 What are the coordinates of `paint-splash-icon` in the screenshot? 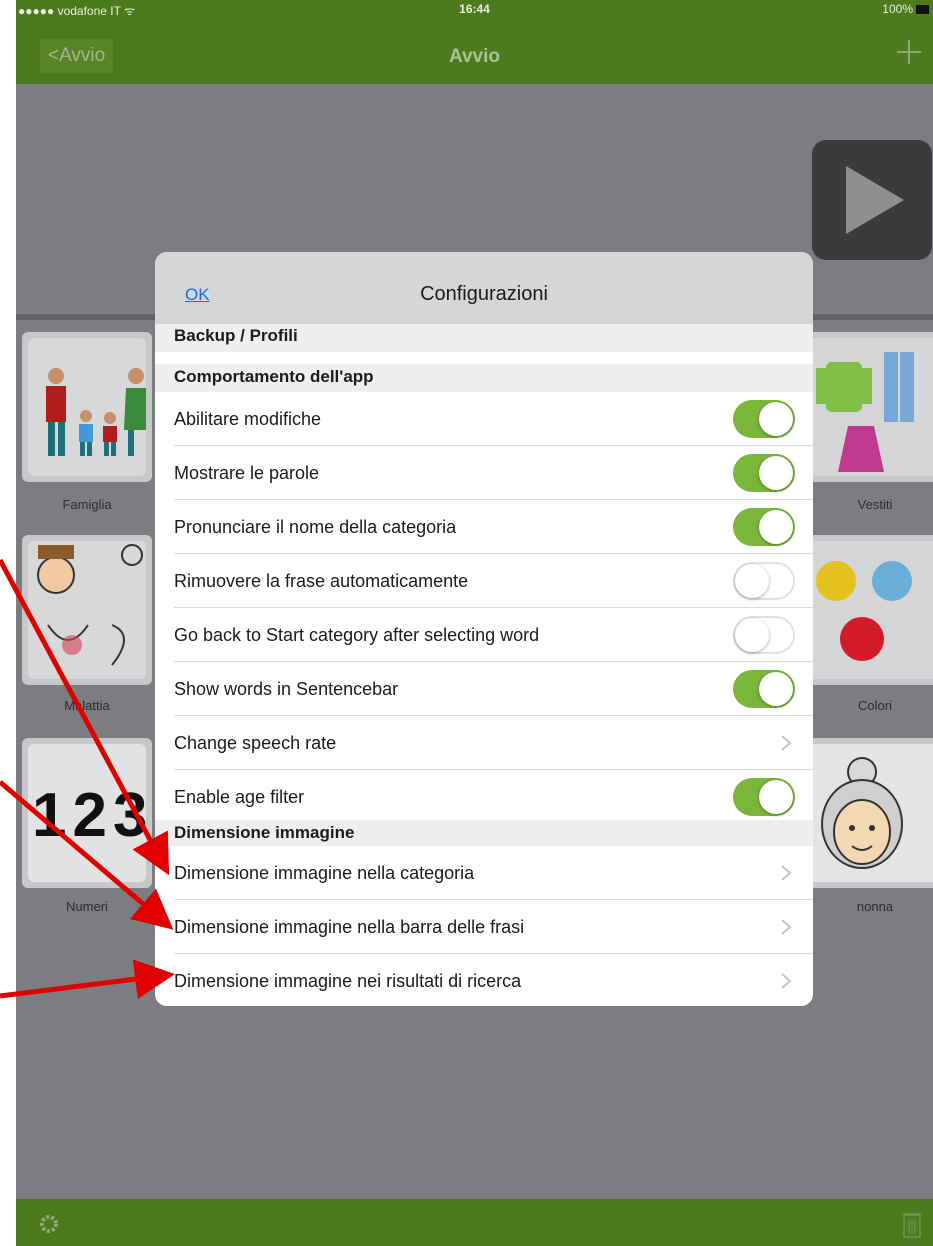 It's located at (864, 611).